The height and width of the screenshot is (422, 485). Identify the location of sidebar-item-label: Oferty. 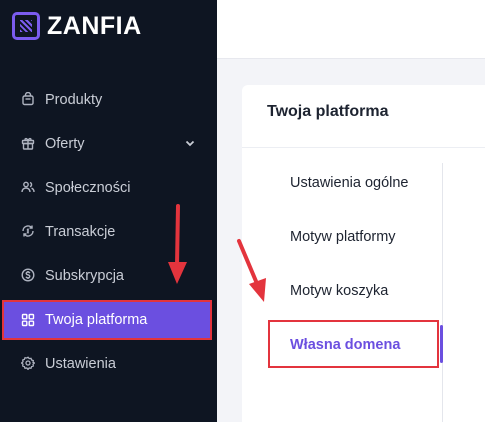
(65, 144).